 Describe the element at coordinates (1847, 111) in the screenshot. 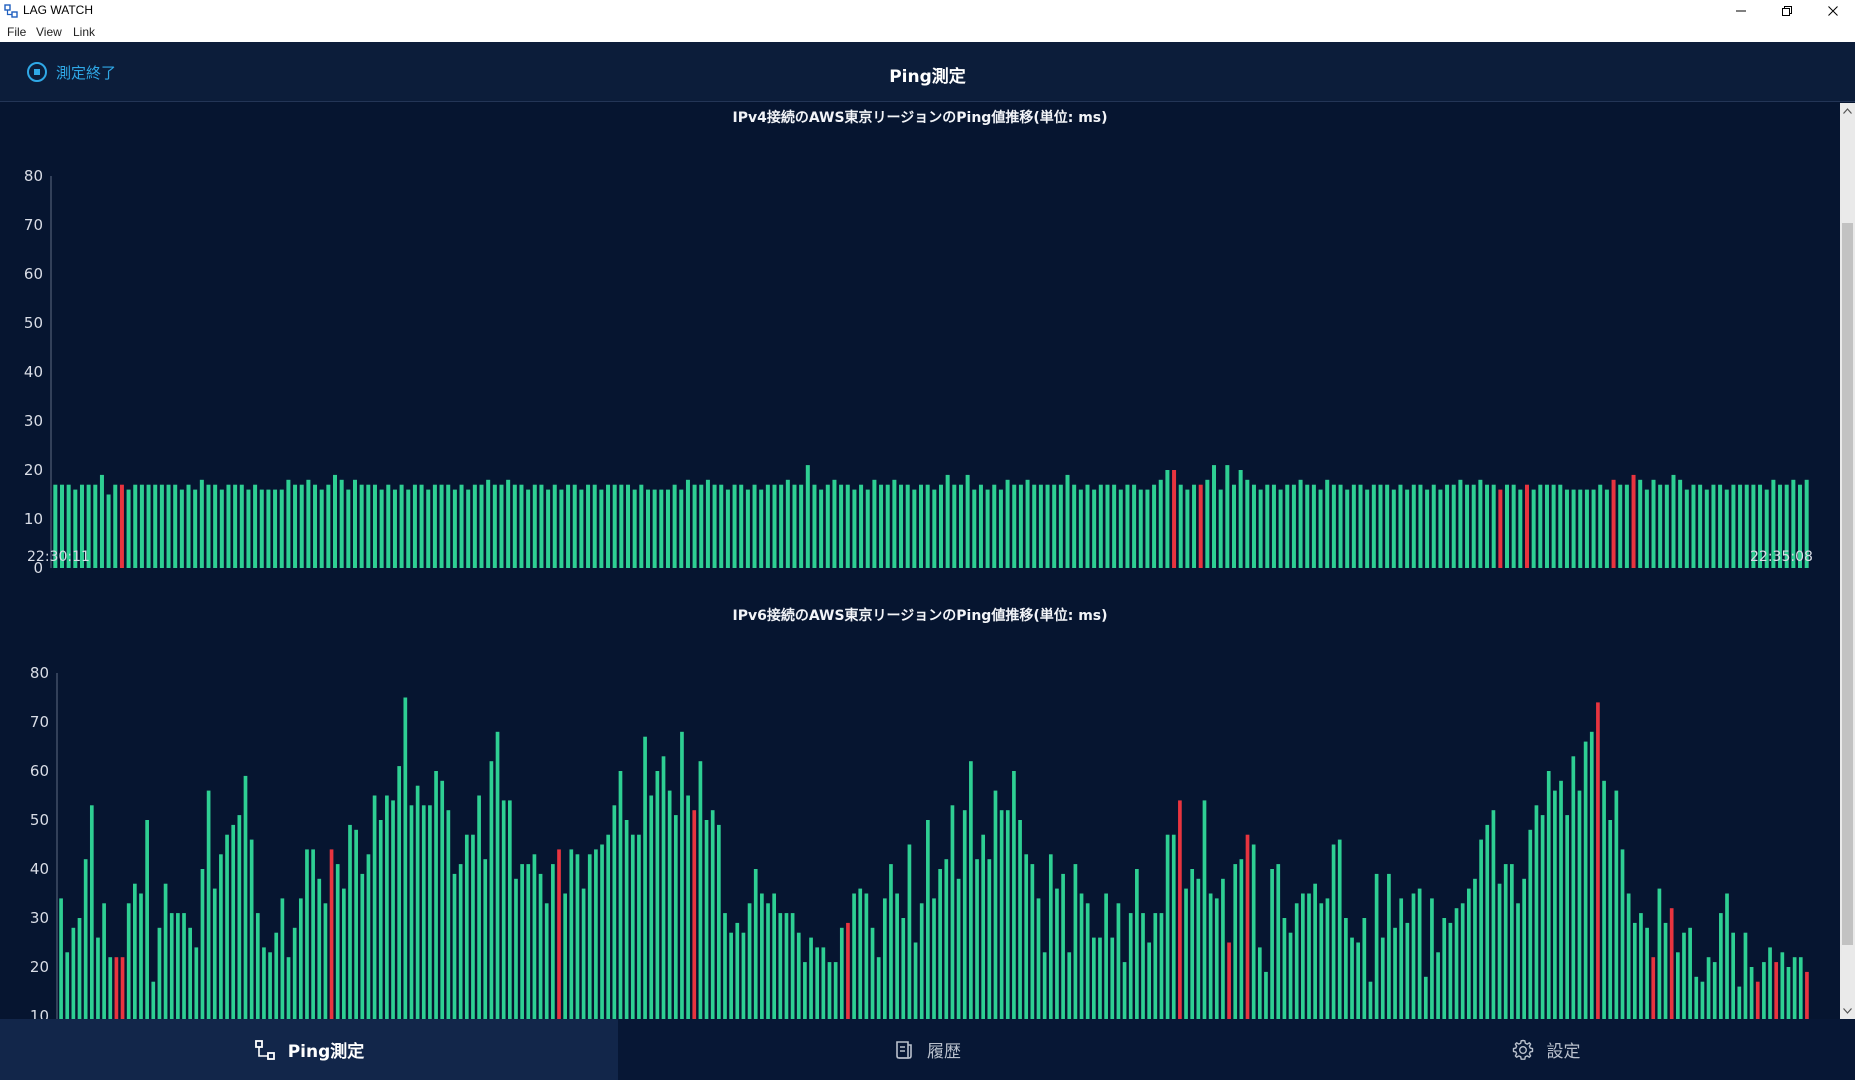

I see `scroll-up-button` at that location.